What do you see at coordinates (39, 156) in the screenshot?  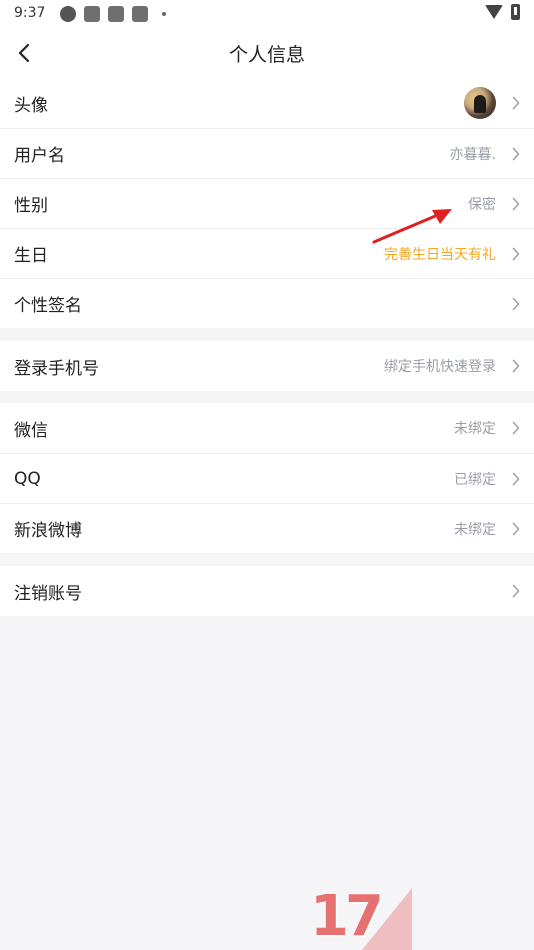 I see `row-label: 用户名` at bounding box center [39, 156].